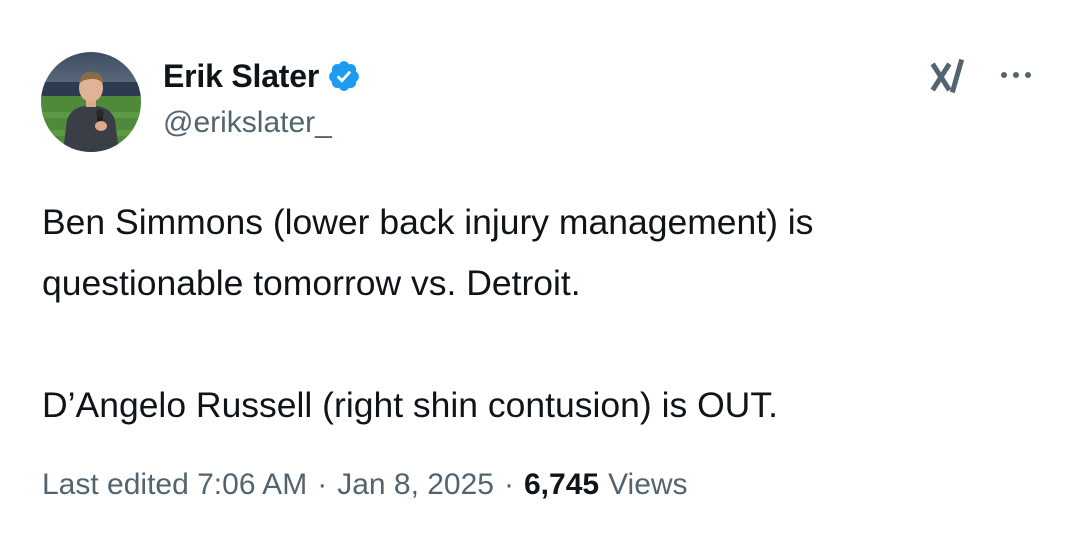  Describe the element at coordinates (648, 484) in the screenshot. I see `views-label: Views` at that location.